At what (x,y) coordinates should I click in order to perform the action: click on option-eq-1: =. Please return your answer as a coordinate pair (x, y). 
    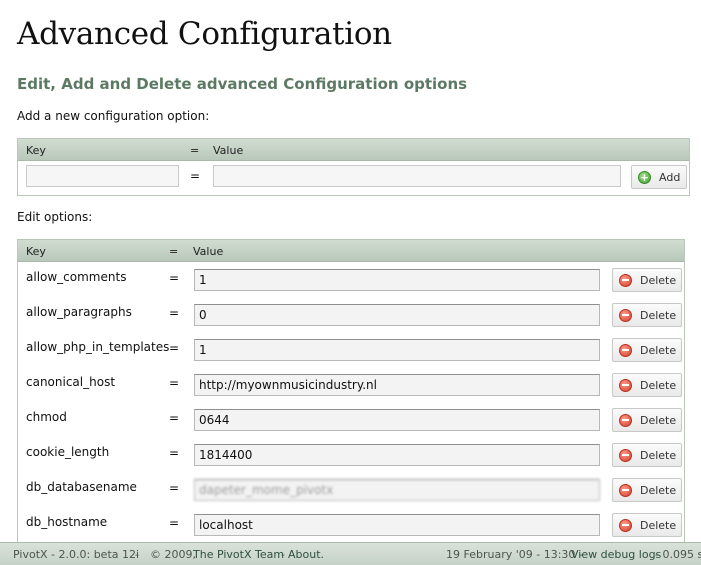
    Looking at the image, I should click on (174, 313).